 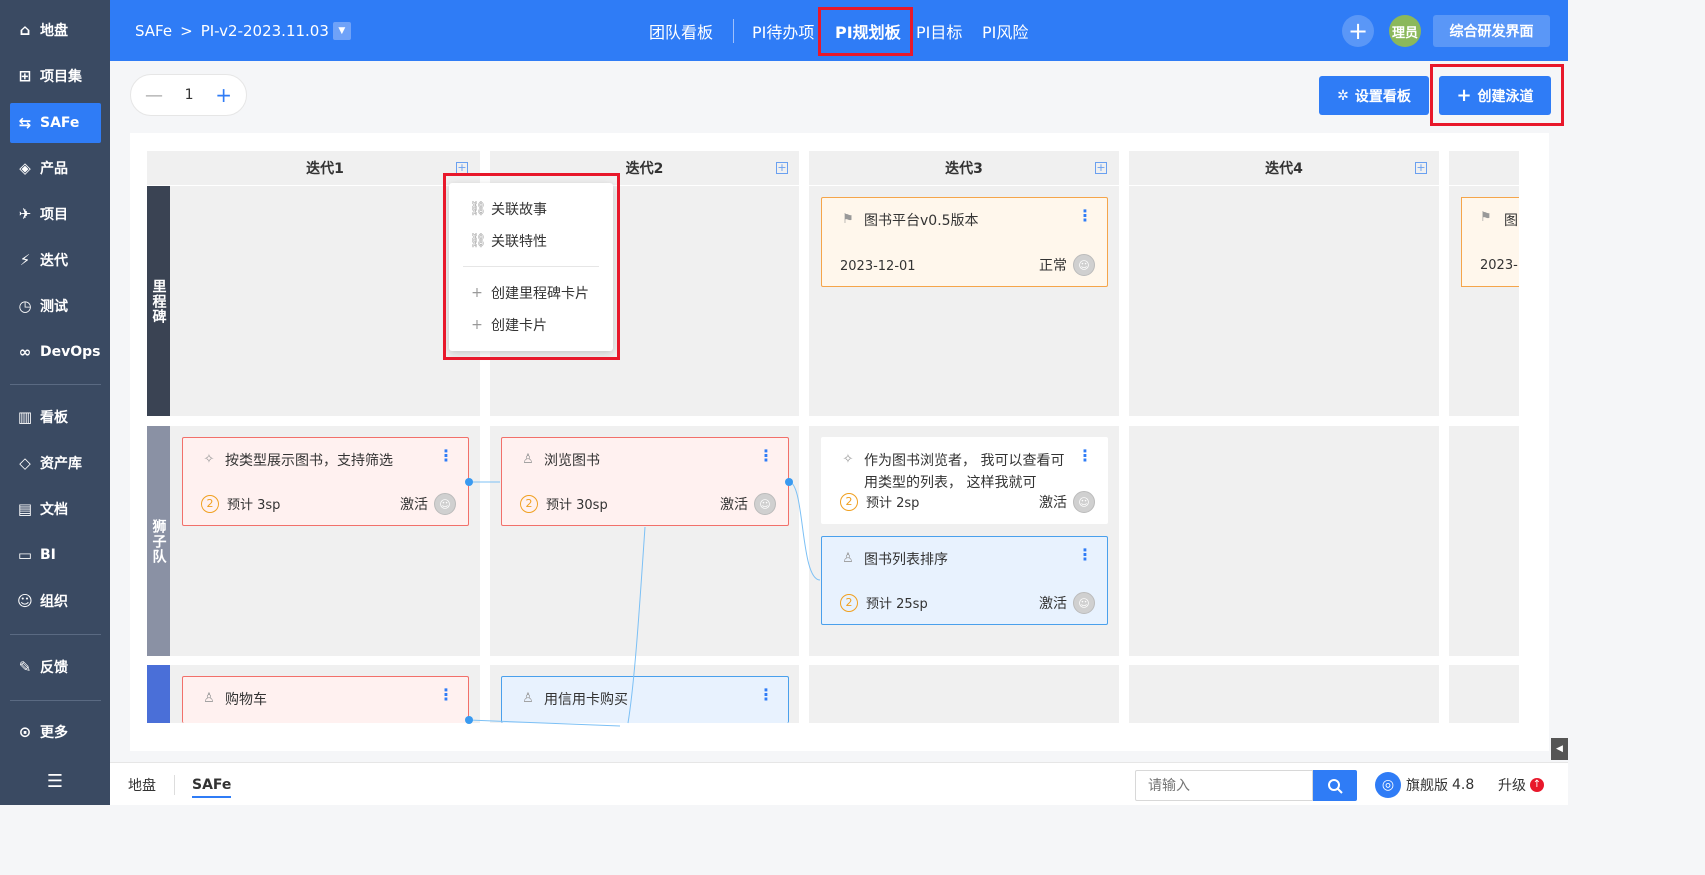 What do you see at coordinates (153, 31) in the screenshot?
I see `breadcrumb-root: SAFe` at bounding box center [153, 31].